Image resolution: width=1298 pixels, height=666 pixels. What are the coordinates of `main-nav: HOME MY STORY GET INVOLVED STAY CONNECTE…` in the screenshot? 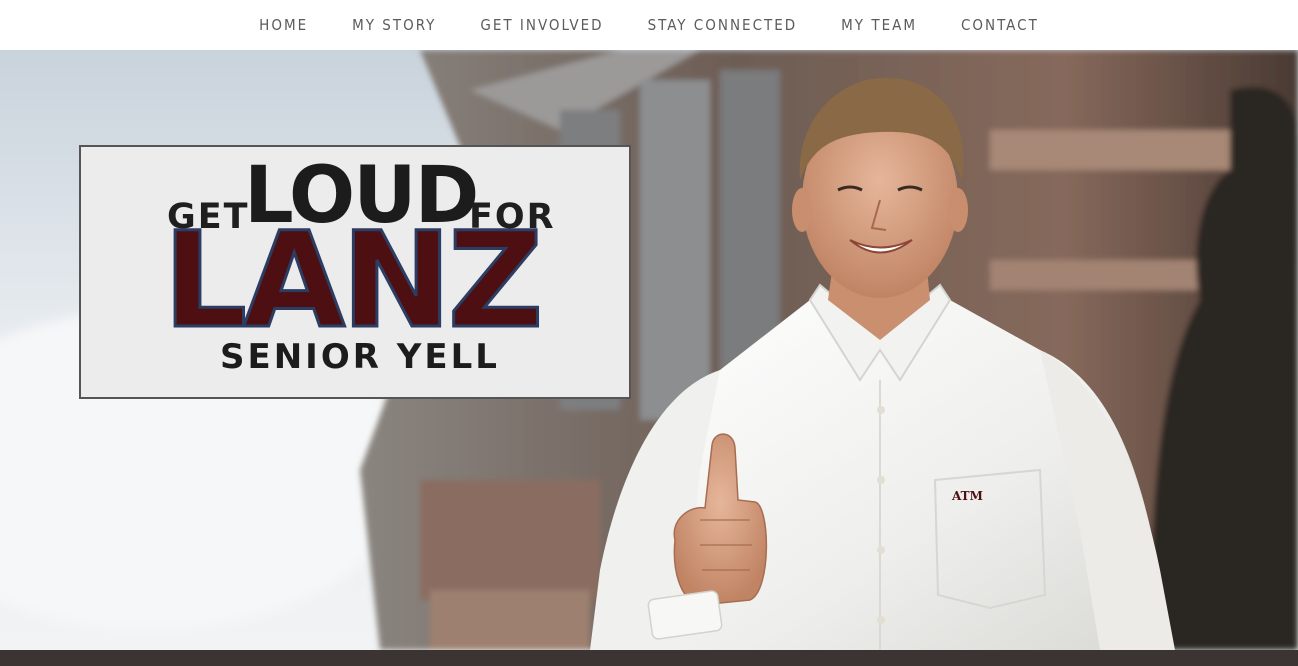 It's located at (649, 25).